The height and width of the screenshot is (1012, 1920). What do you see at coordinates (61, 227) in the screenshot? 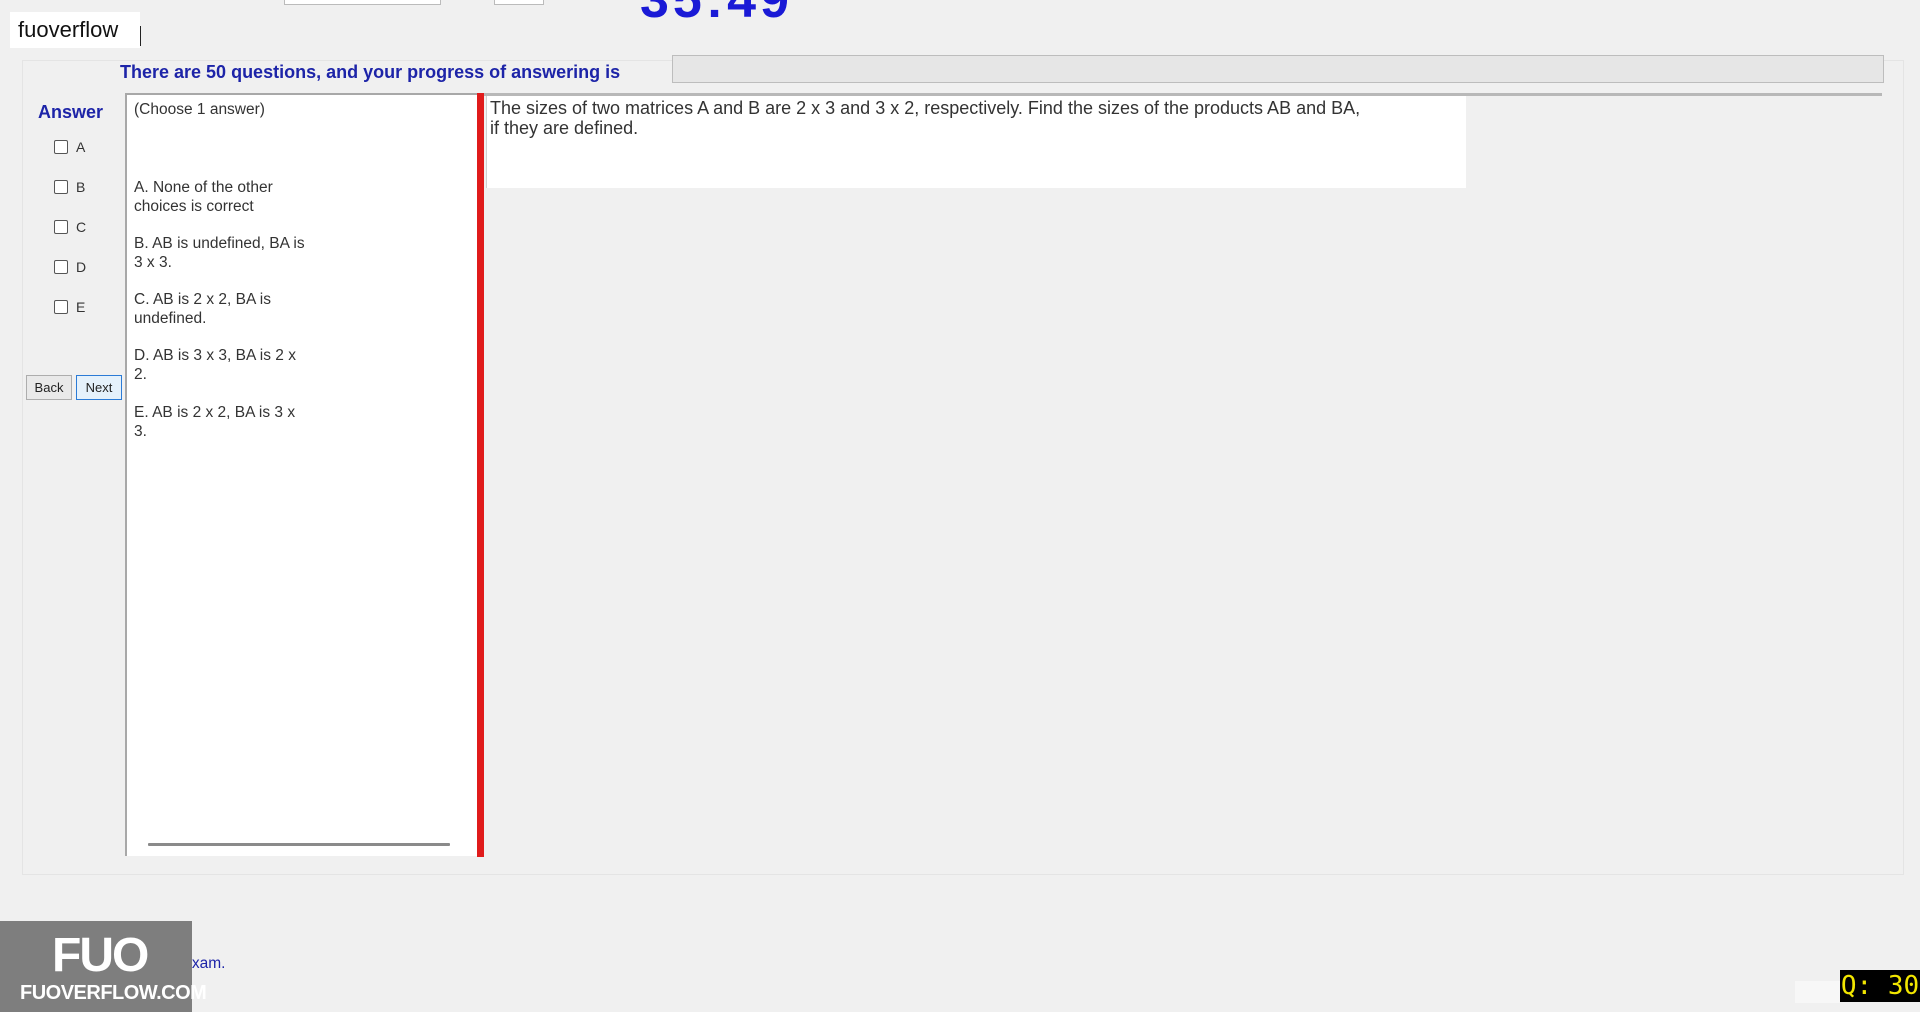
I see `answer-checkbox-c` at bounding box center [61, 227].